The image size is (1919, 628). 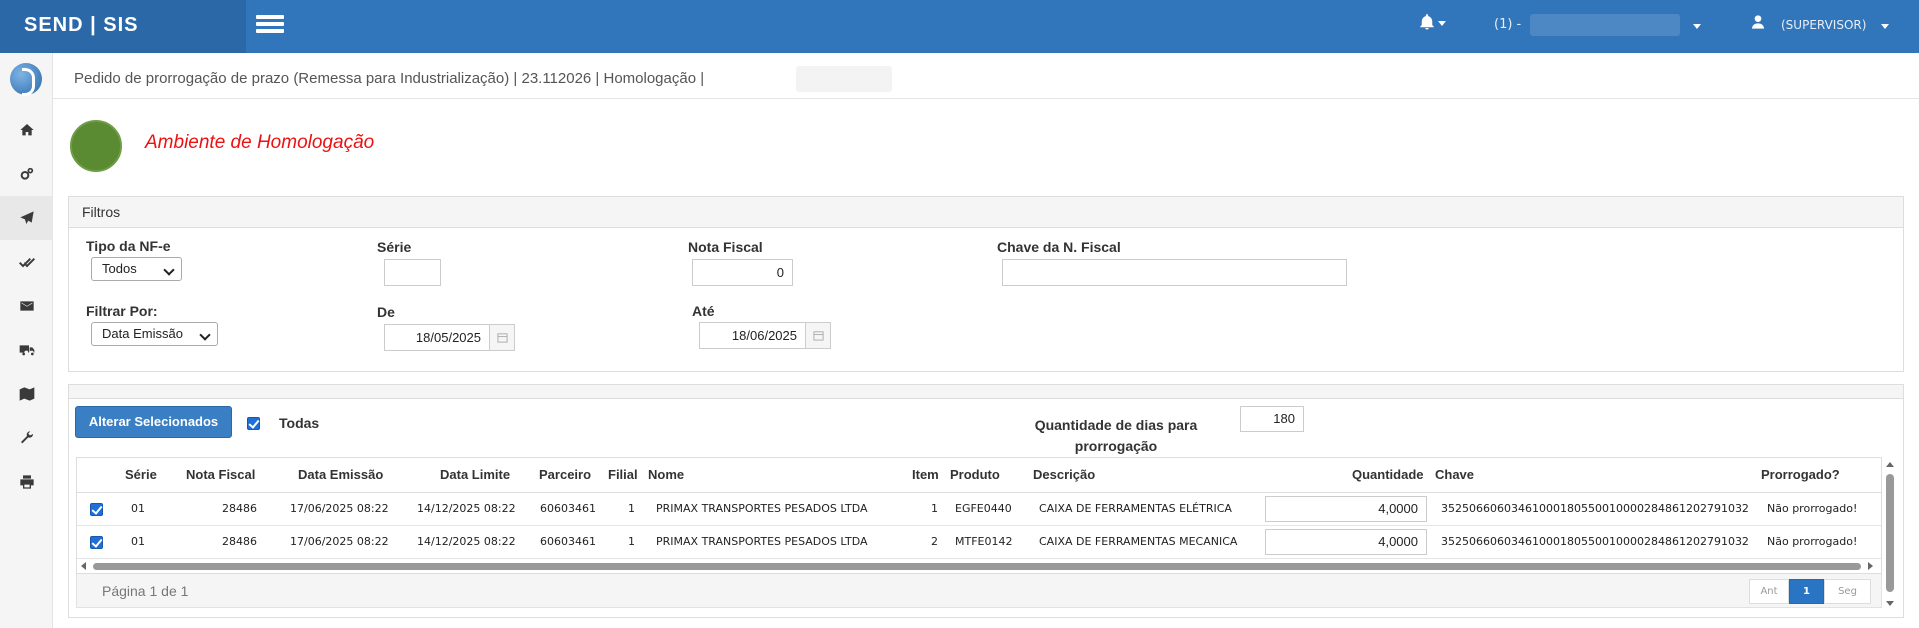 What do you see at coordinates (1135, 508) in the screenshot?
I see `cell-descricao: CAIXA DE FERRAMENTAS ELÉTRICA` at bounding box center [1135, 508].